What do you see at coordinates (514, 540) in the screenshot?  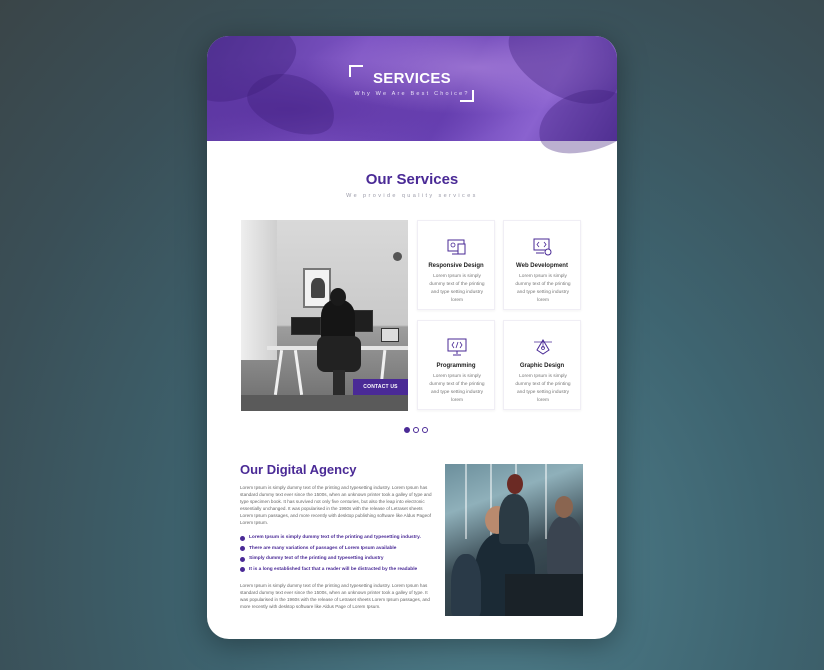 I see `meeting-photo` at bounding box center [514, 540].